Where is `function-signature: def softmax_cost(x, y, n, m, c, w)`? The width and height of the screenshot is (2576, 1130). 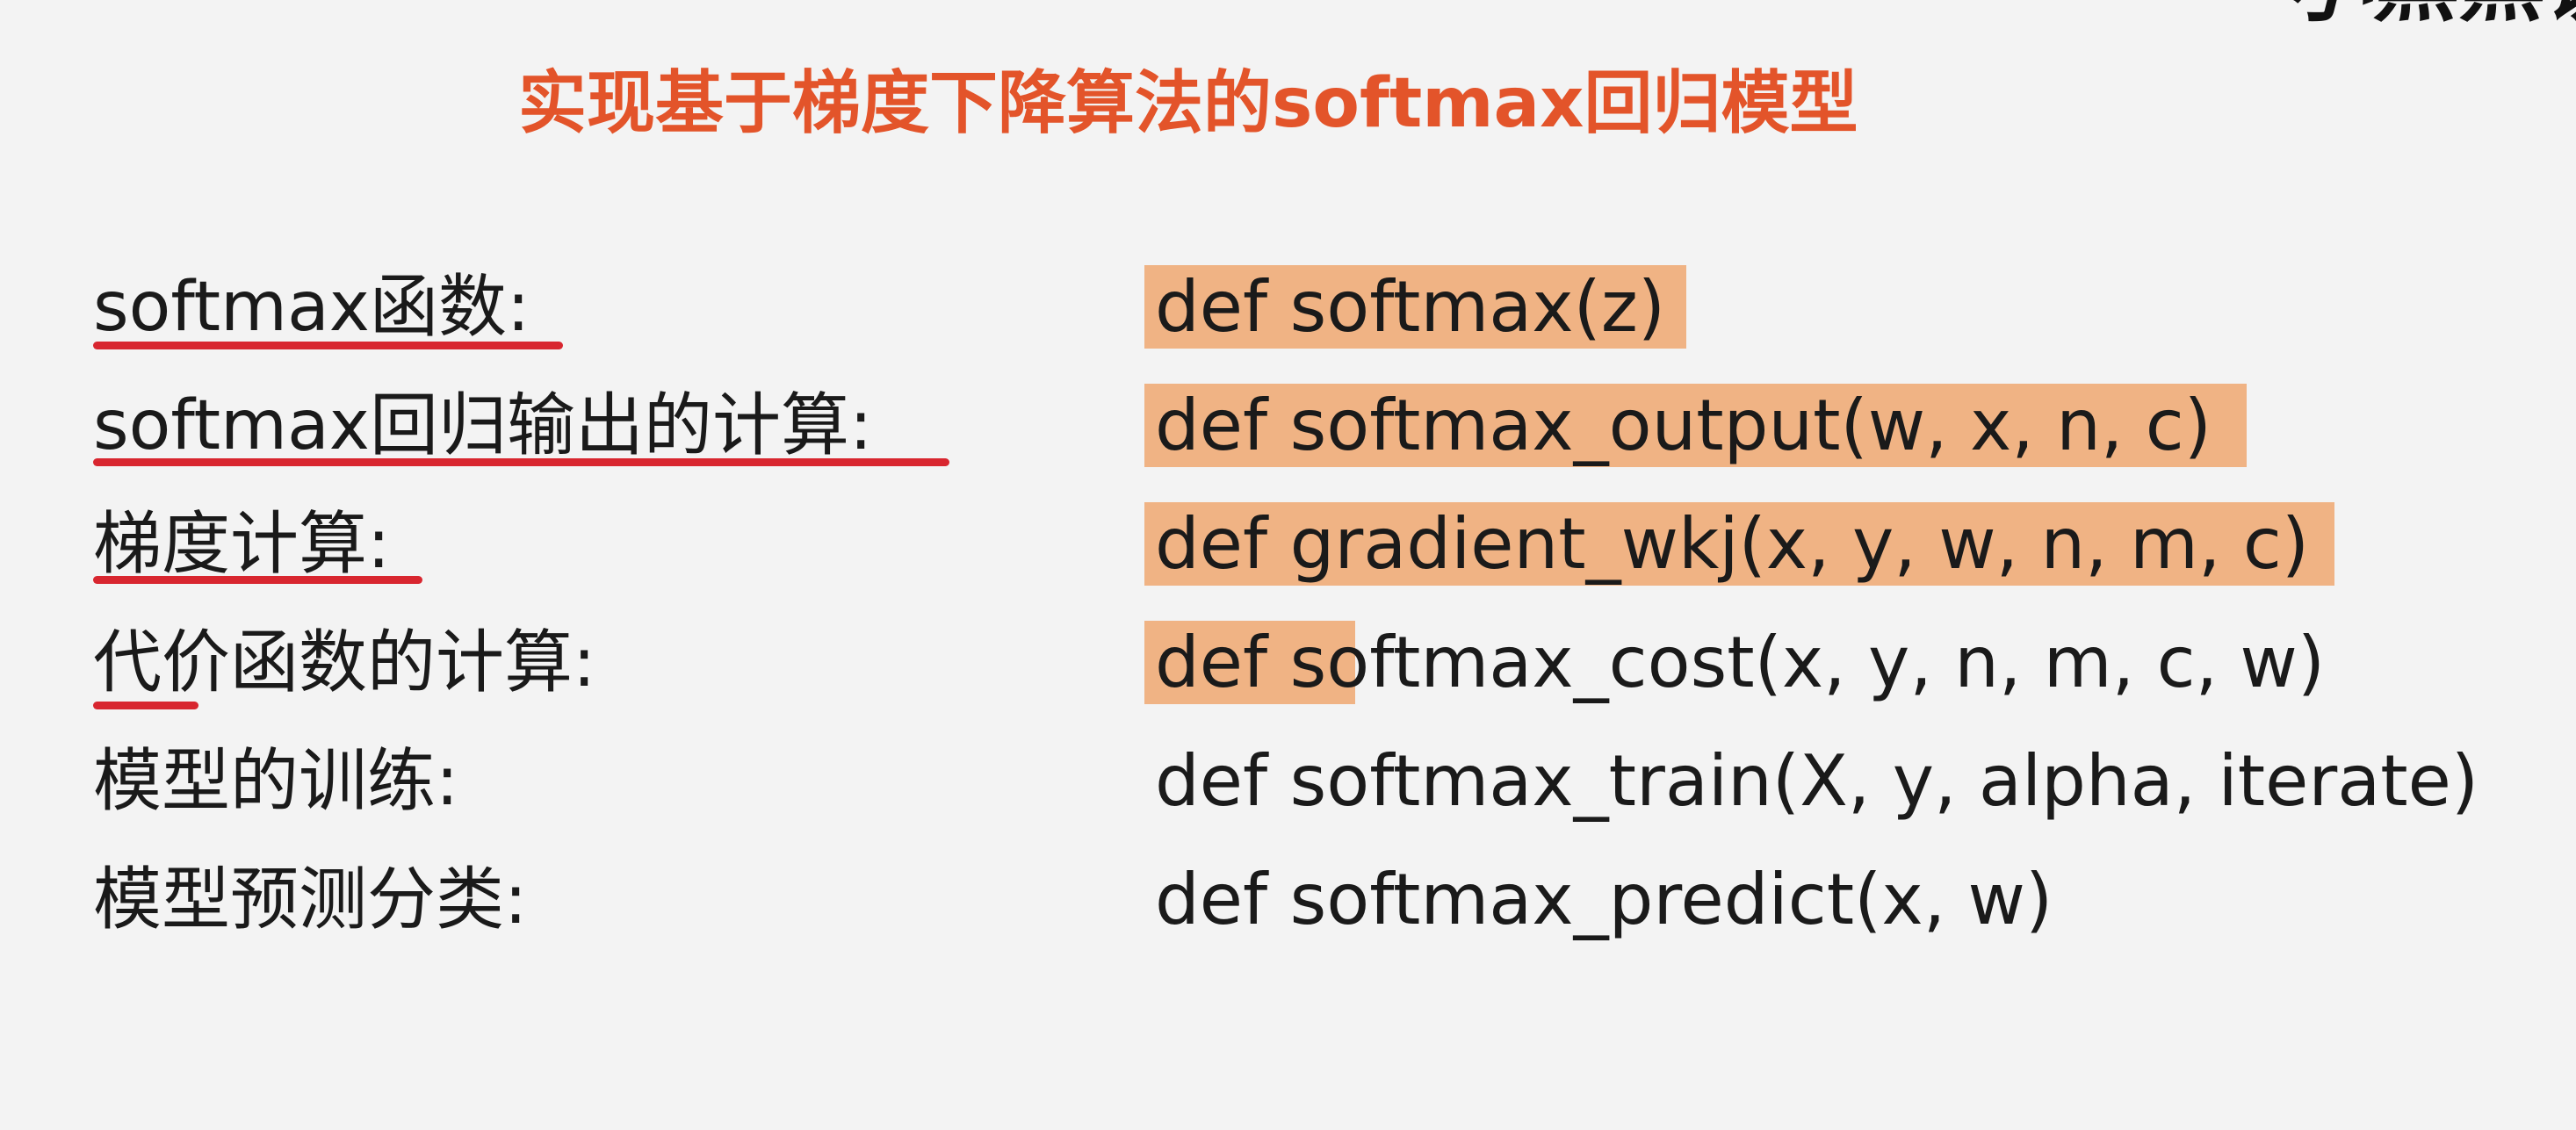 function-signature: def softmax_cost(x, y, n, m, c, w) is located at coordinates (1740, 662).